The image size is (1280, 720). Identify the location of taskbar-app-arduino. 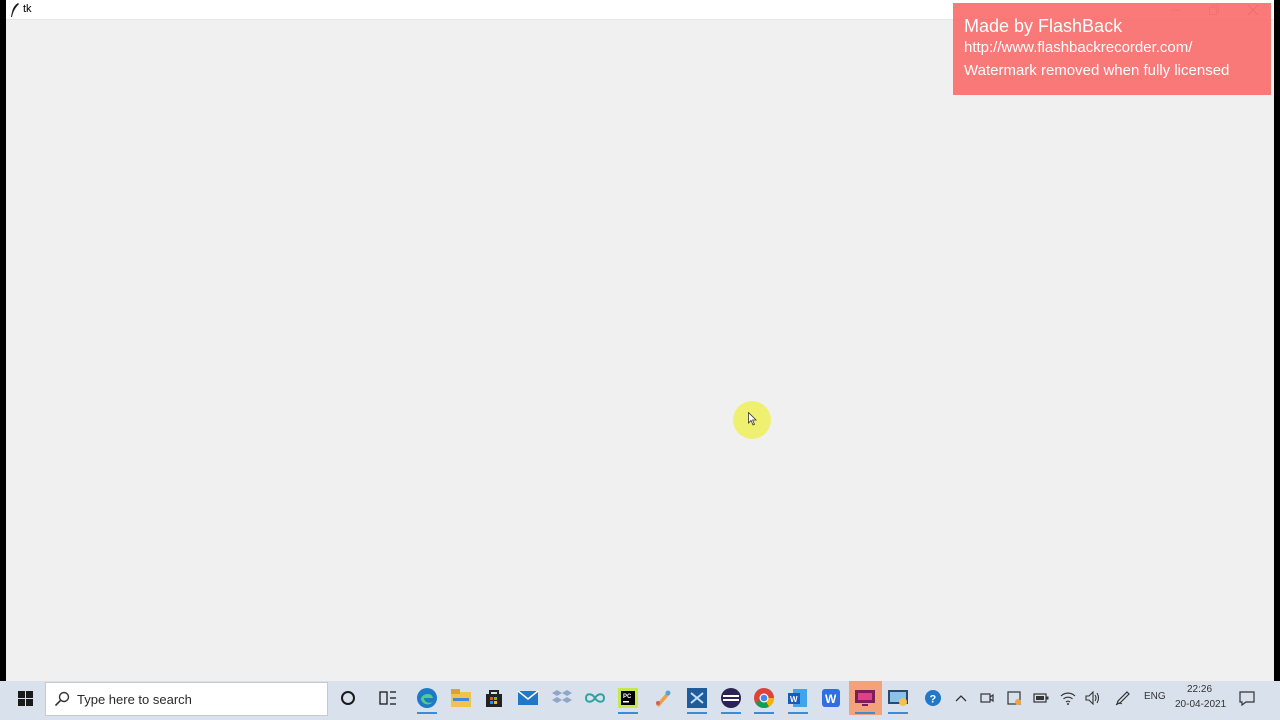
(595, 698).